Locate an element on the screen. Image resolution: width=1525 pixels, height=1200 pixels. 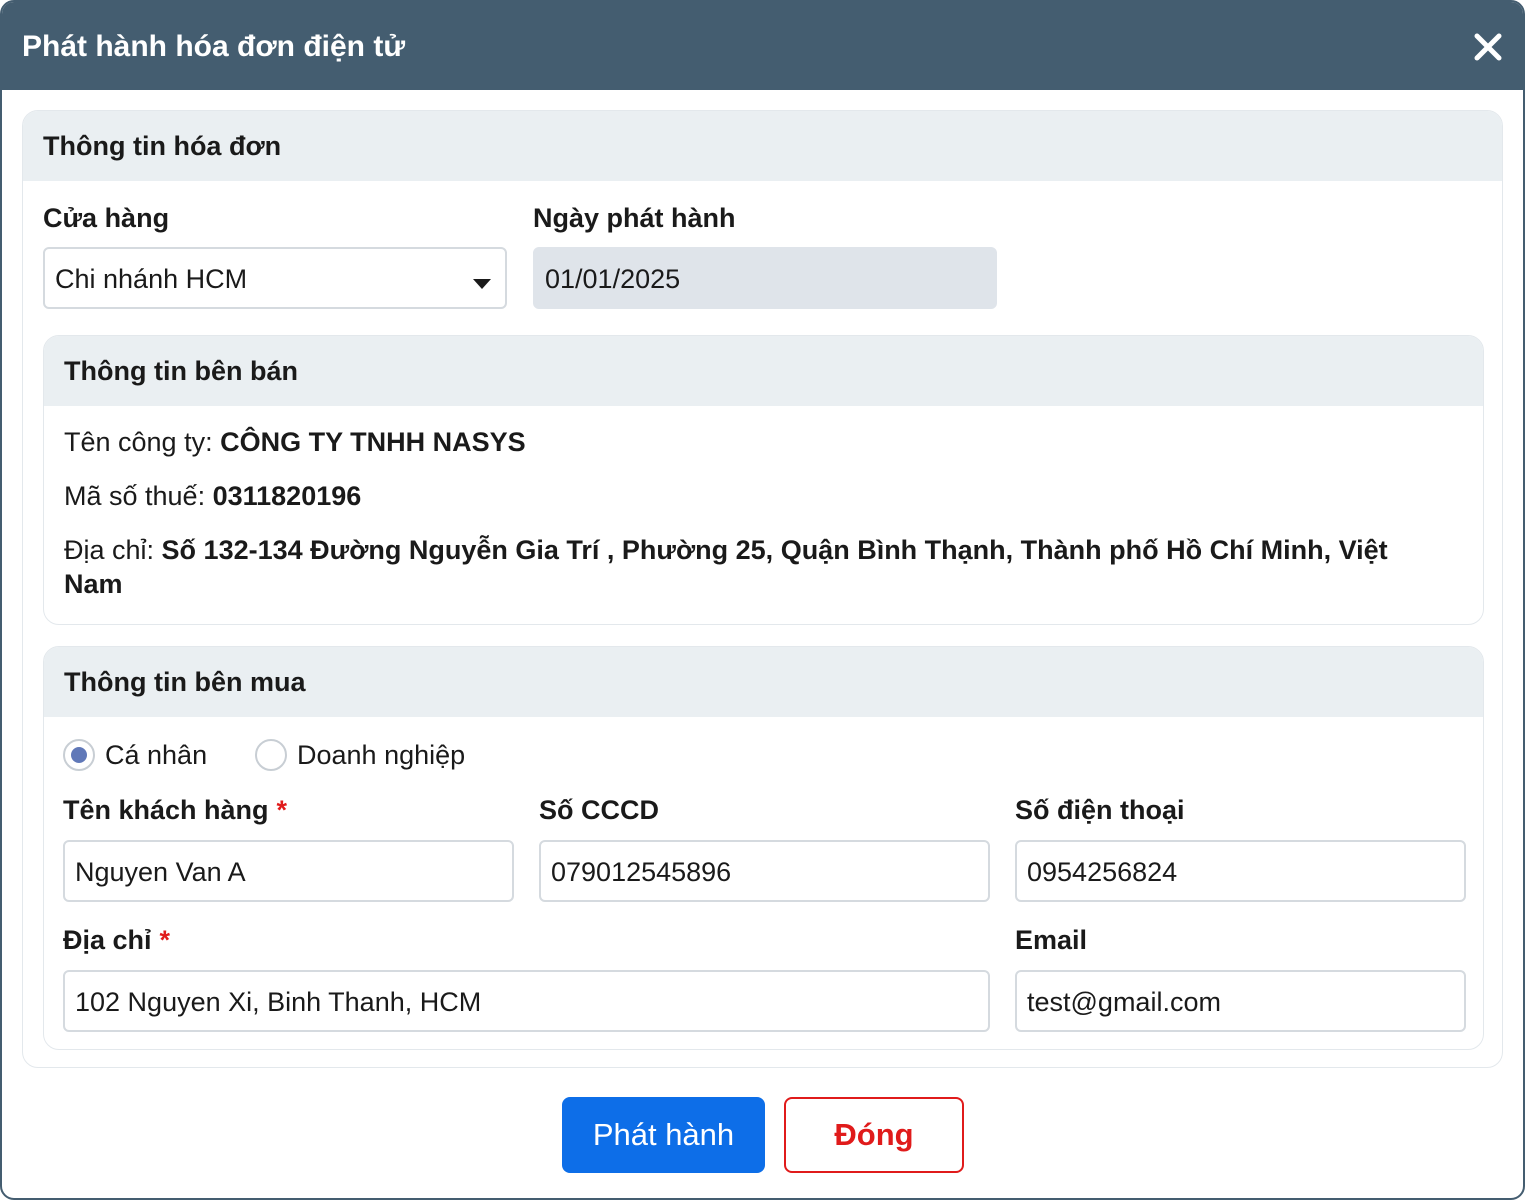
phone-label: Số điện thoại is located at coordinates (1100, 810).